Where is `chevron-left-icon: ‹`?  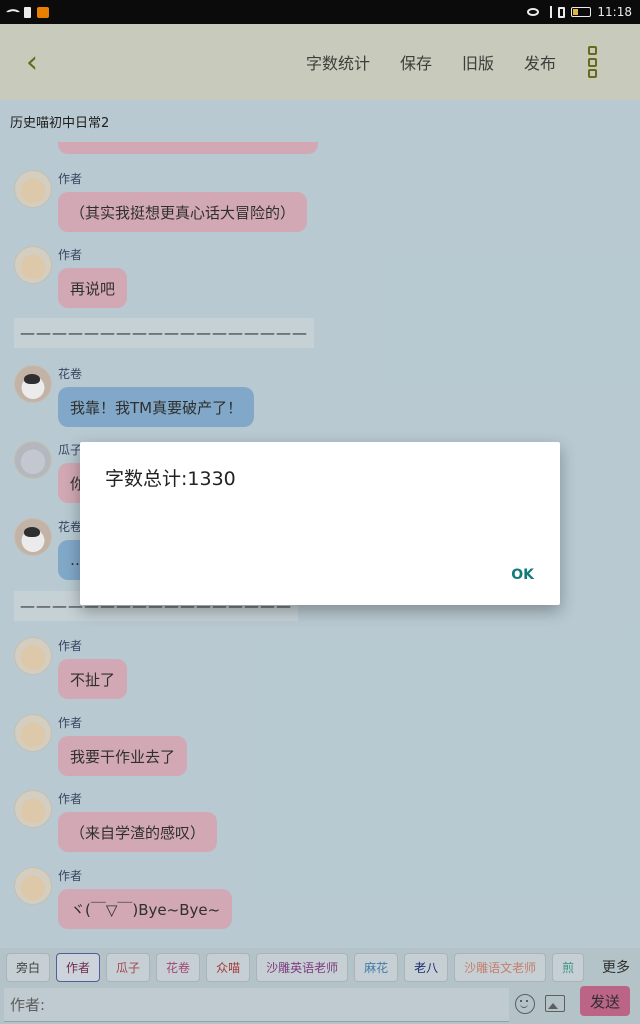 chevron-left-icon: ‹ is located at coordinates (32, 62).